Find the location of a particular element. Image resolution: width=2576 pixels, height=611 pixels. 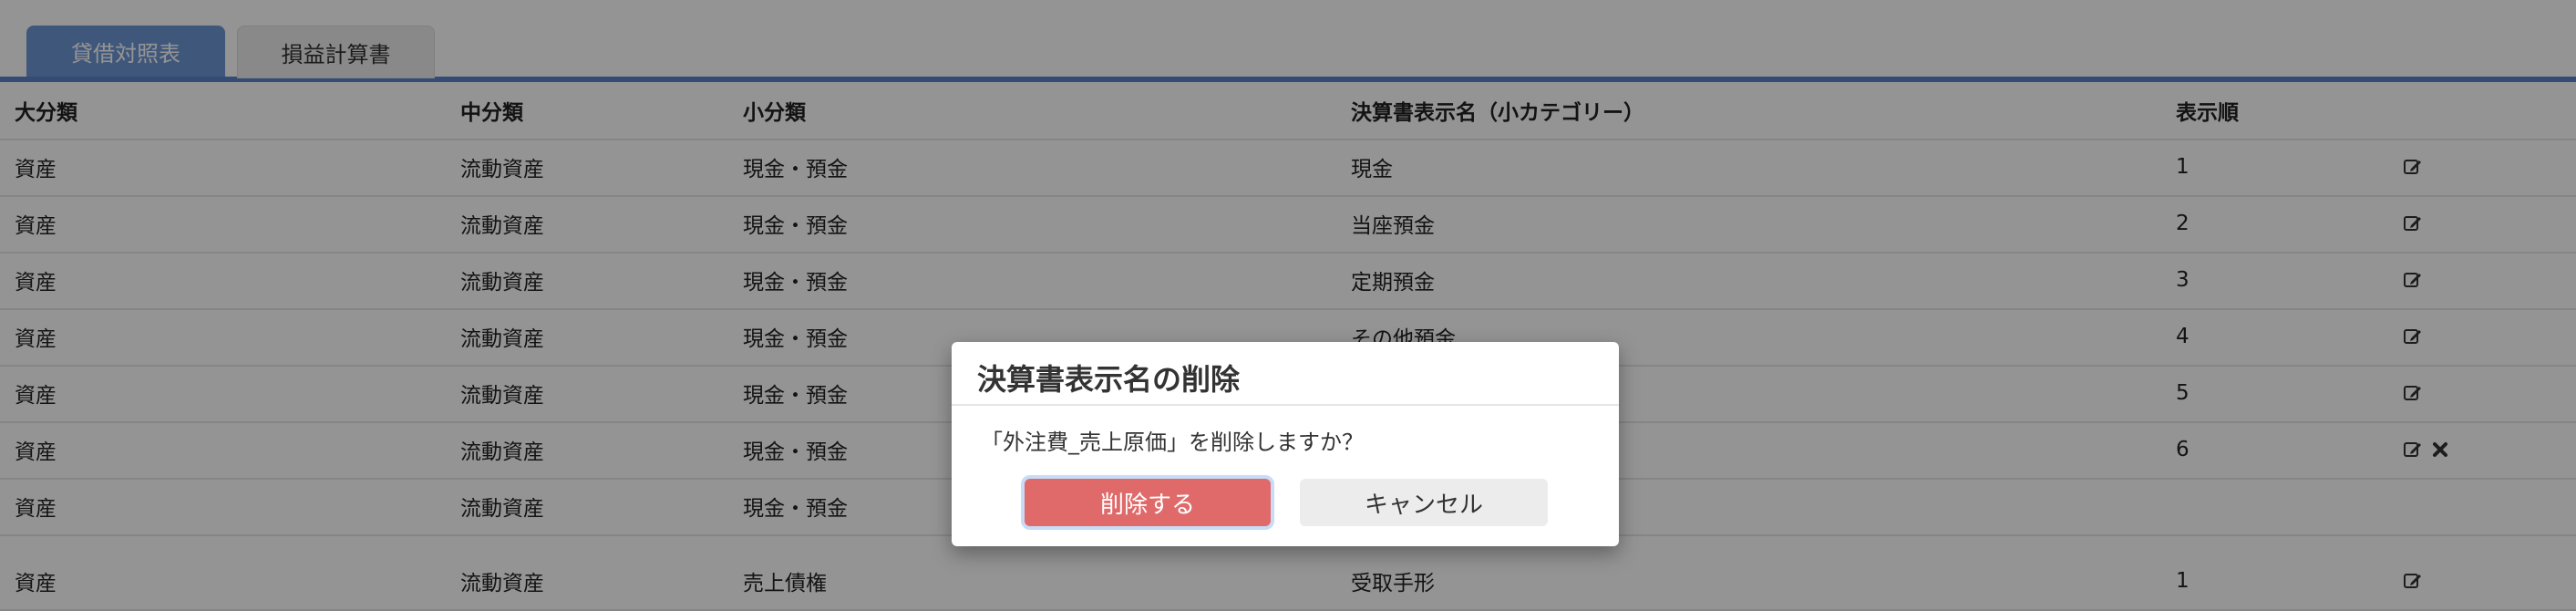

delete-confirm-dialog: 決算書表示名の削除 「外注費_売上原価」を削除しますか？ 削除する キャンセル is located at coordinates (1285, 444).